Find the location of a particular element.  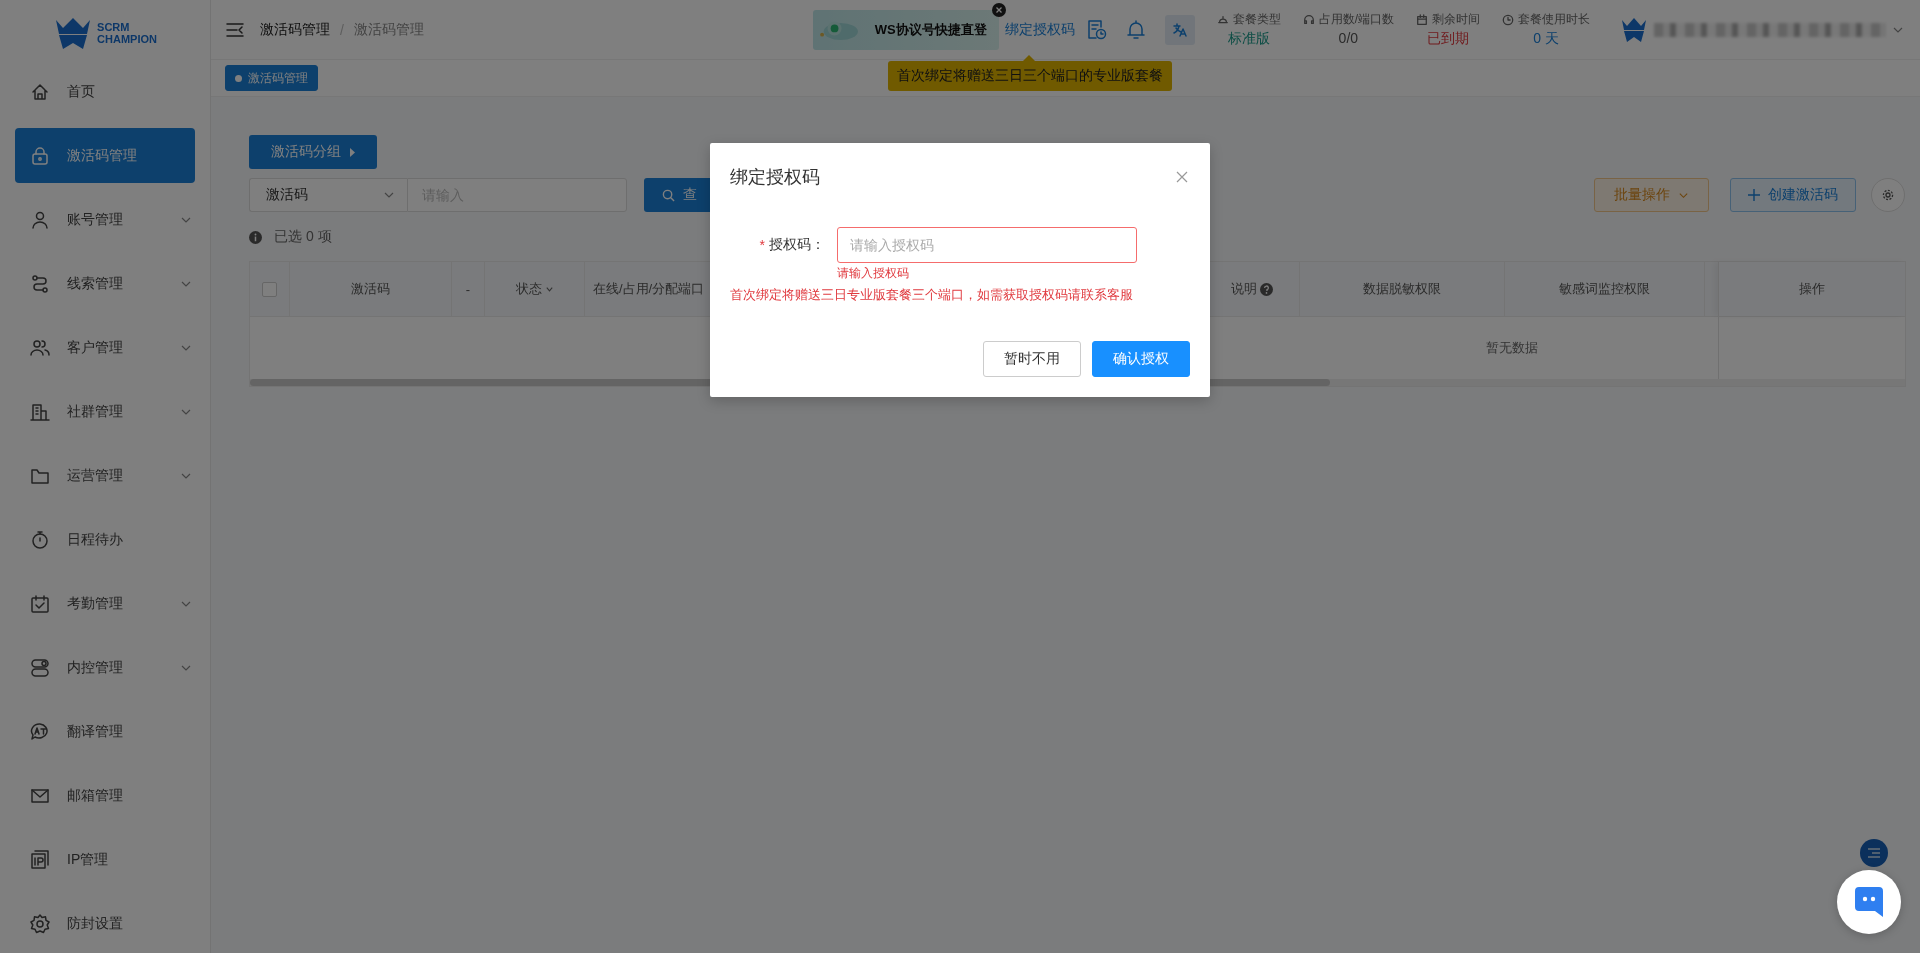

stat-label: 套餐类型 is located at coordinates (1256, 19).